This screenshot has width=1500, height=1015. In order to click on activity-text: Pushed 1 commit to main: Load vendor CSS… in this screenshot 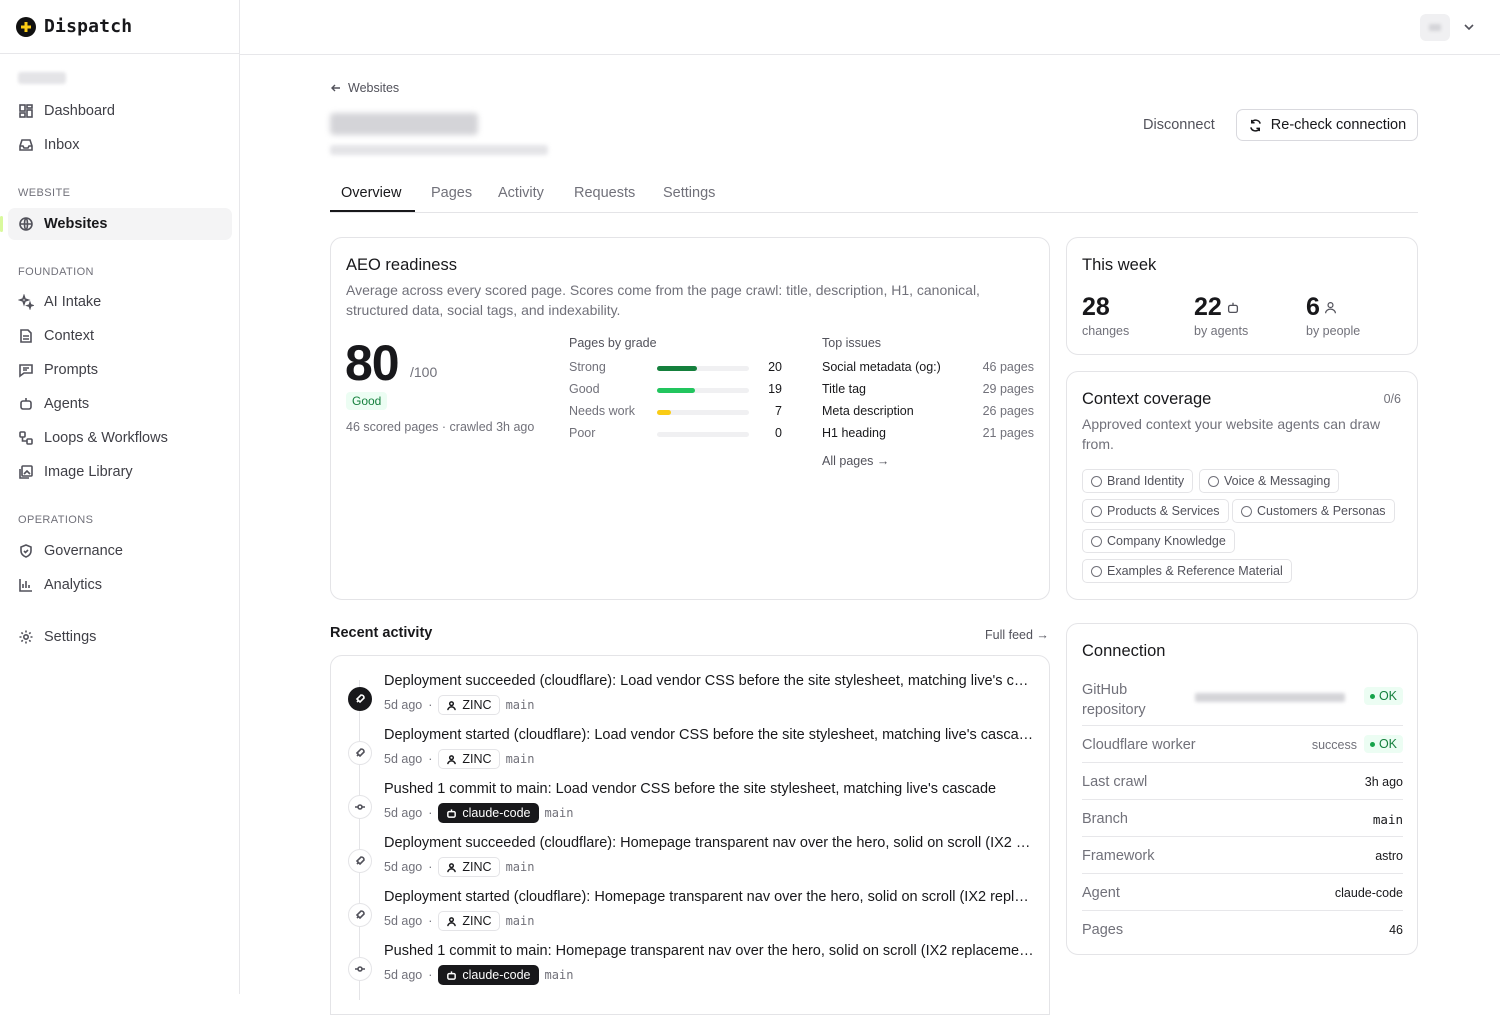, I will do `click(690, 789)`.